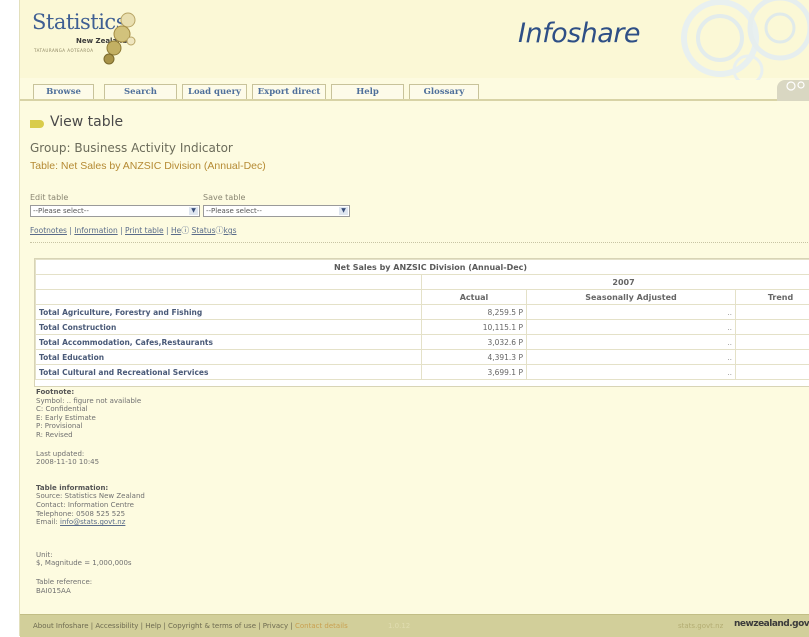 The image size is (809, 637). What do you see at coordinates (700, 626) in the screenshot?
I see `stats-govt-link: stats.govt.nz` at bounding box center [700, 626].